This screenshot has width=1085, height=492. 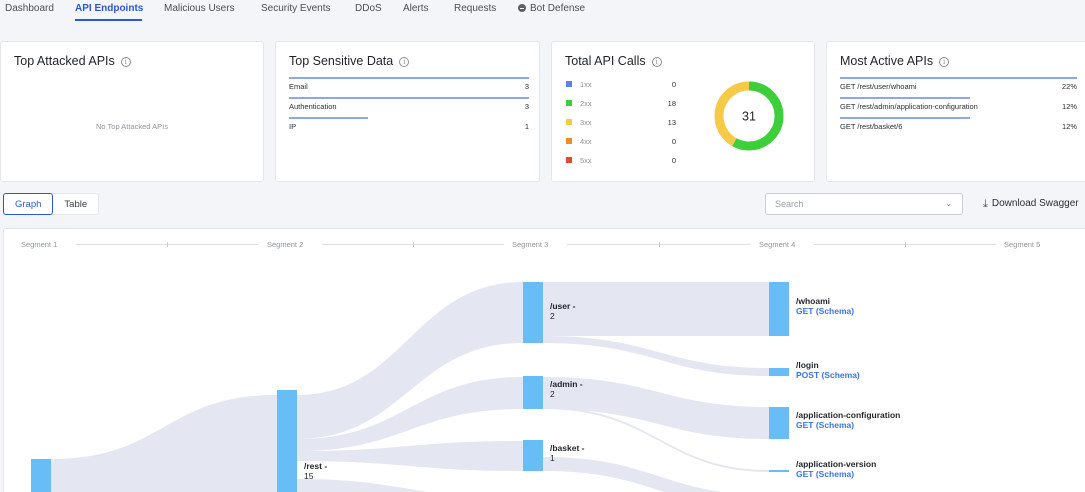 I want to click on active-api-label: GET /rest/basket/6, so click(x=871, y=126).